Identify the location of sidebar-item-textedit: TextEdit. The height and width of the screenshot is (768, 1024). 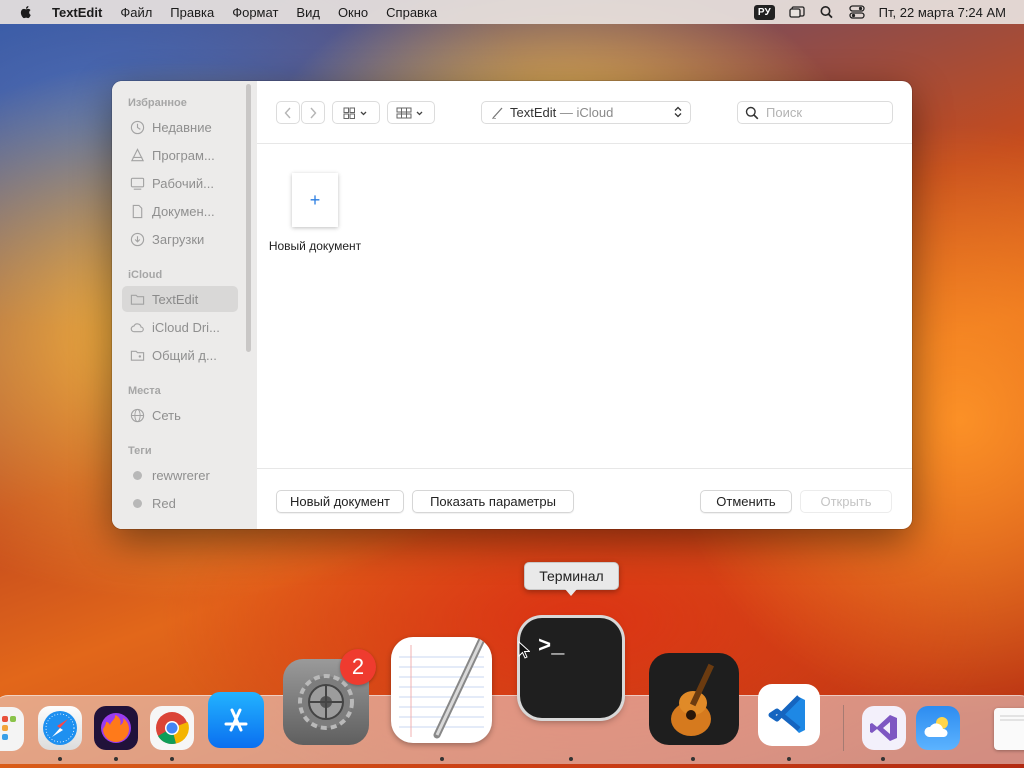
(180, 299).